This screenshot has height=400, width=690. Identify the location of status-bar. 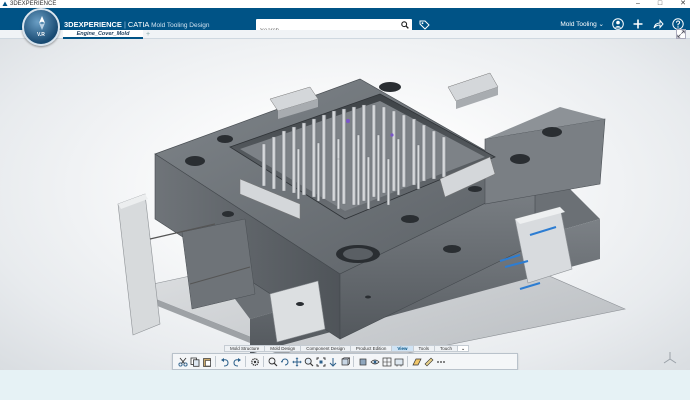
(345, 385).